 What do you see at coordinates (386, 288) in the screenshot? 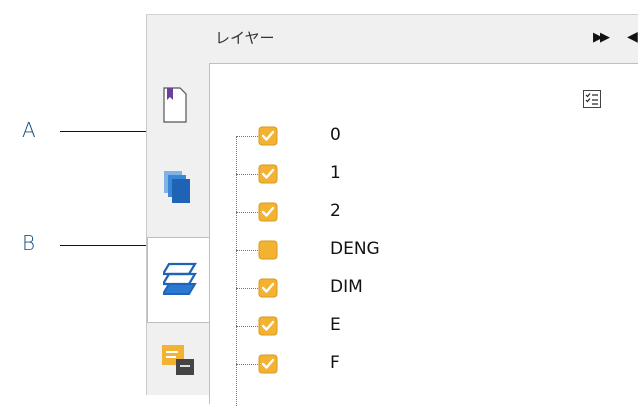
I see `layer-row: DIM` at bounding box center [386, 288].